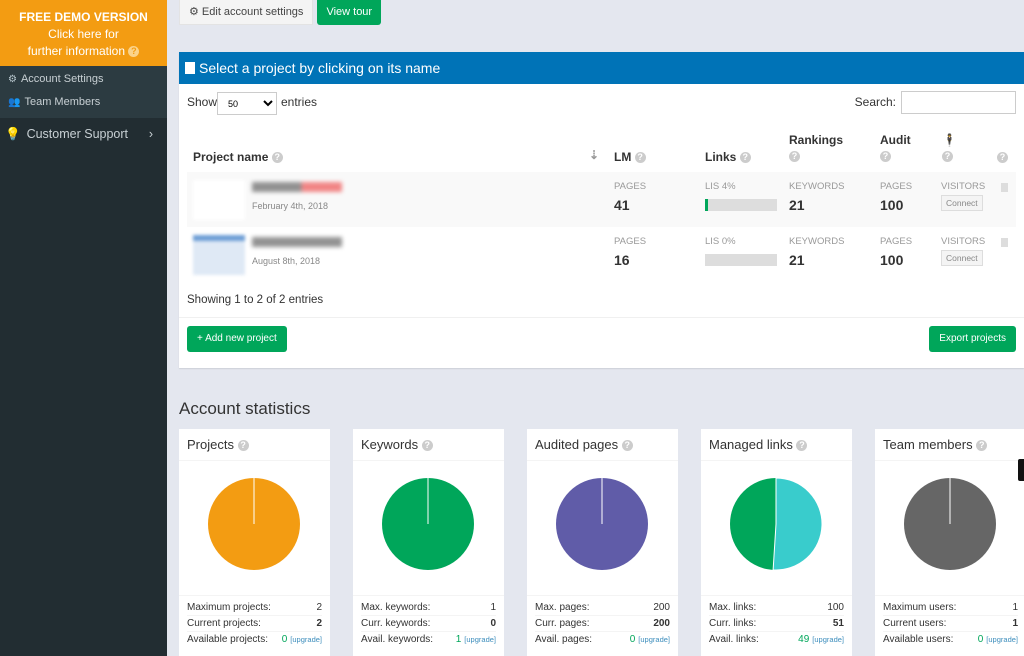 This screenshot has height=656, width=1024. What do you see at coordinates (319, 607) in the screenshot?
I see `stat-value: 2` at bounding box center [319, 607].